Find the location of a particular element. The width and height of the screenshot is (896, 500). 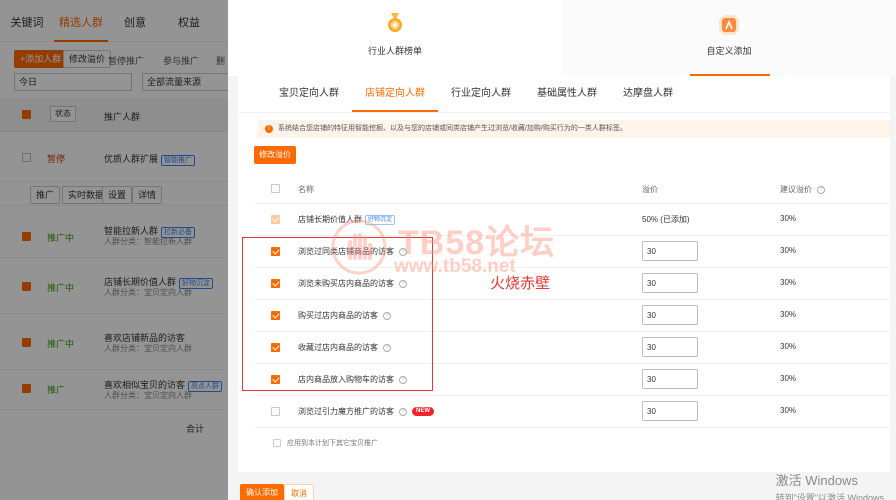

custom-add-label: 自定义添加 is located at coordinates (729, 51).